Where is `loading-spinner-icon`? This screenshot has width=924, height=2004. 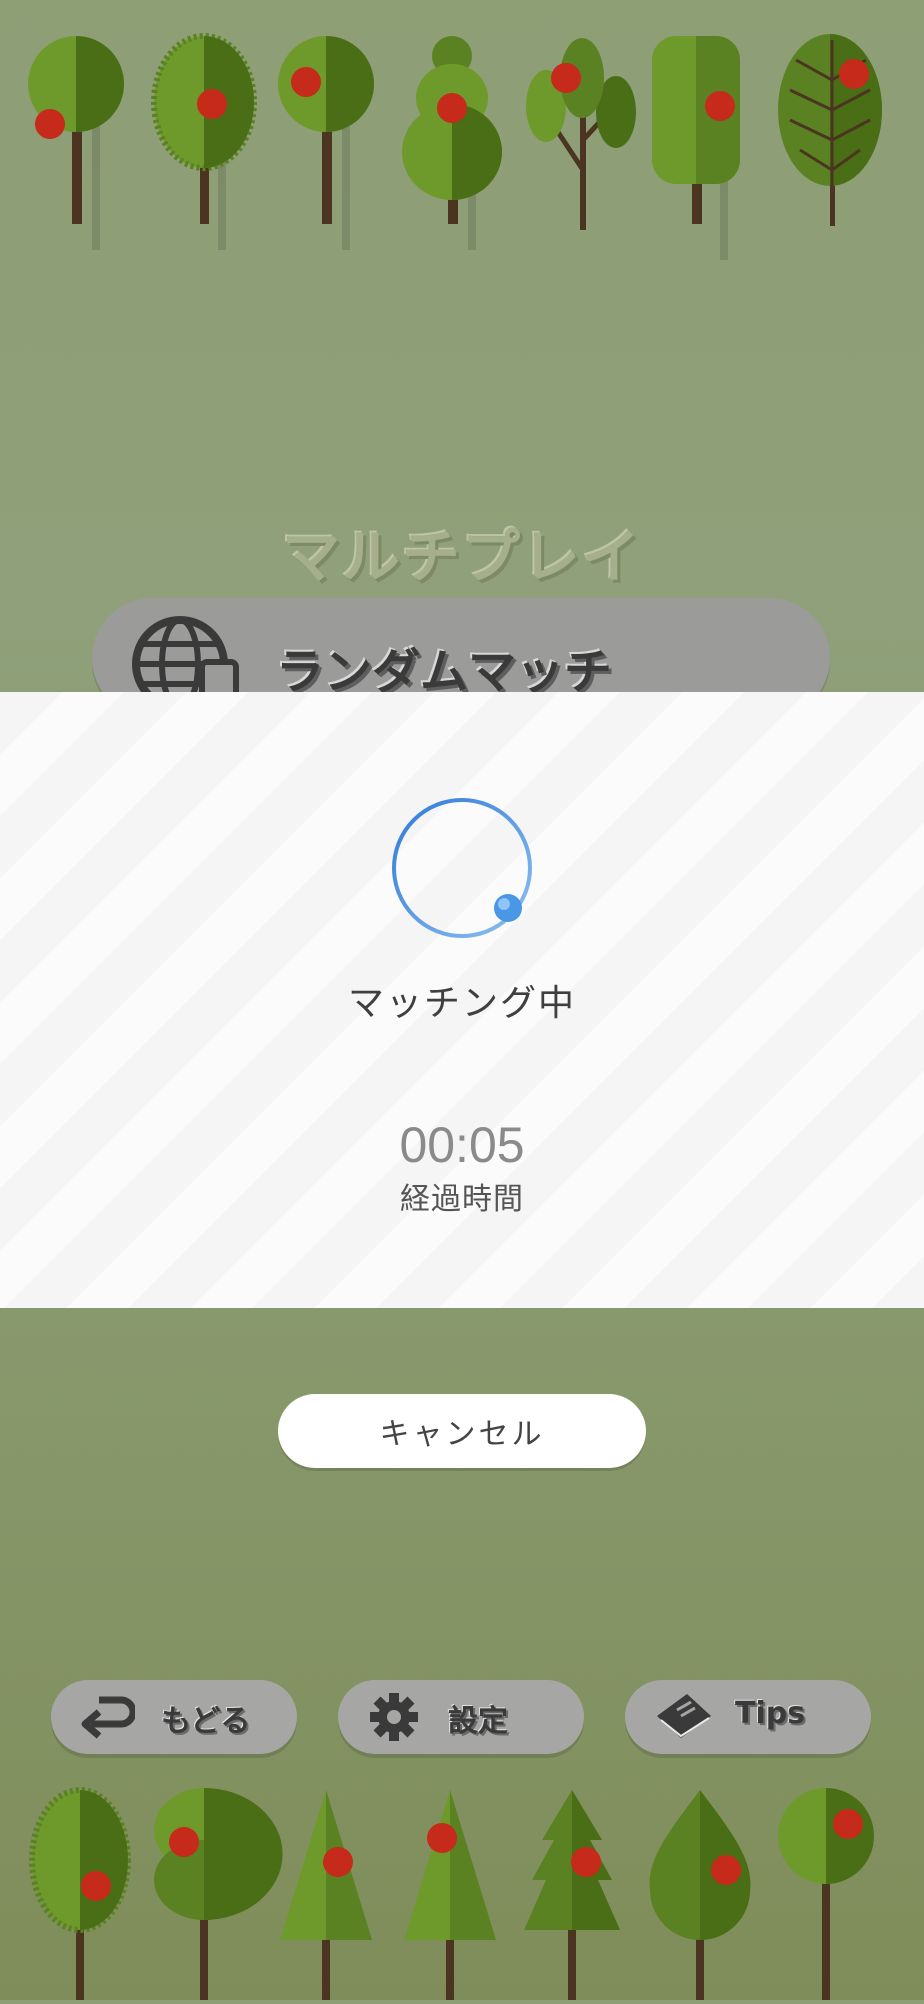
loading-spinner-icon is located at coordinates (462, 868).